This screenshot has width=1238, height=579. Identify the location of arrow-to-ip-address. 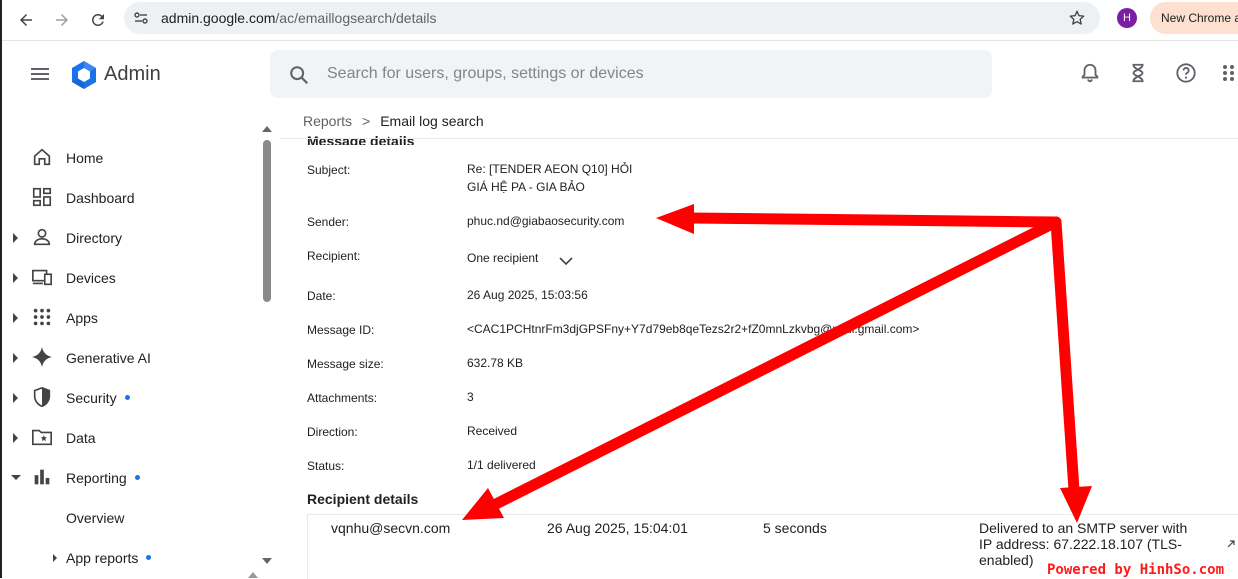
(1071, 369).